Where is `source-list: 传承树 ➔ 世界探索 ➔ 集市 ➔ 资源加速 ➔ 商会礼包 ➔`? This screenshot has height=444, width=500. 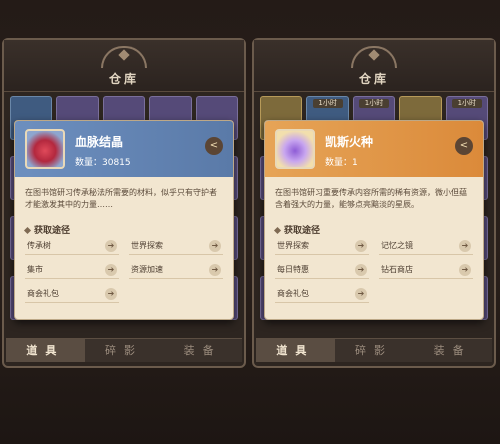 source-list: 传承树 ➔ 世界探索 ➔ 集市 ➔ 资源加速 ➔ 商会礼包 ➔ is located at coordinates (124, 270).